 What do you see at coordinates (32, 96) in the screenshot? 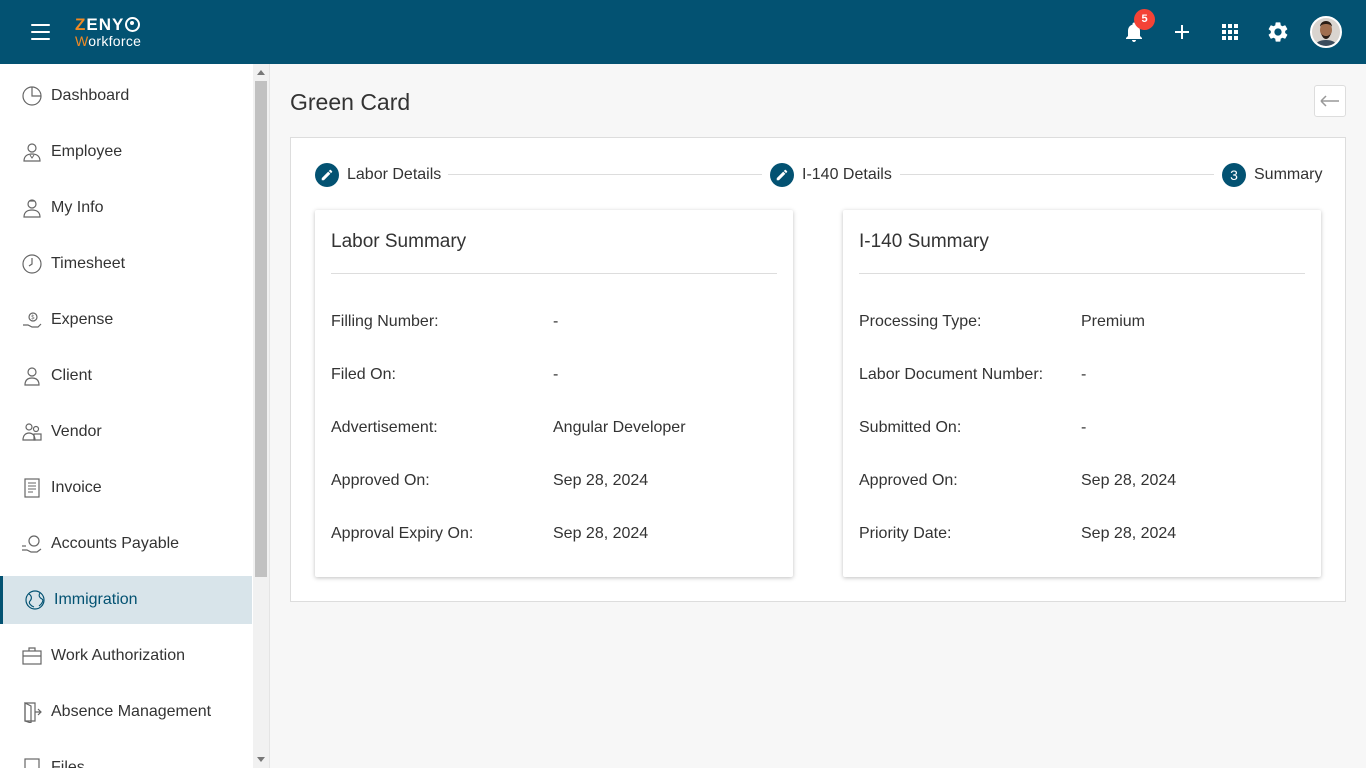
I see `pie-chart-icon` at bounding box center [32, 96].